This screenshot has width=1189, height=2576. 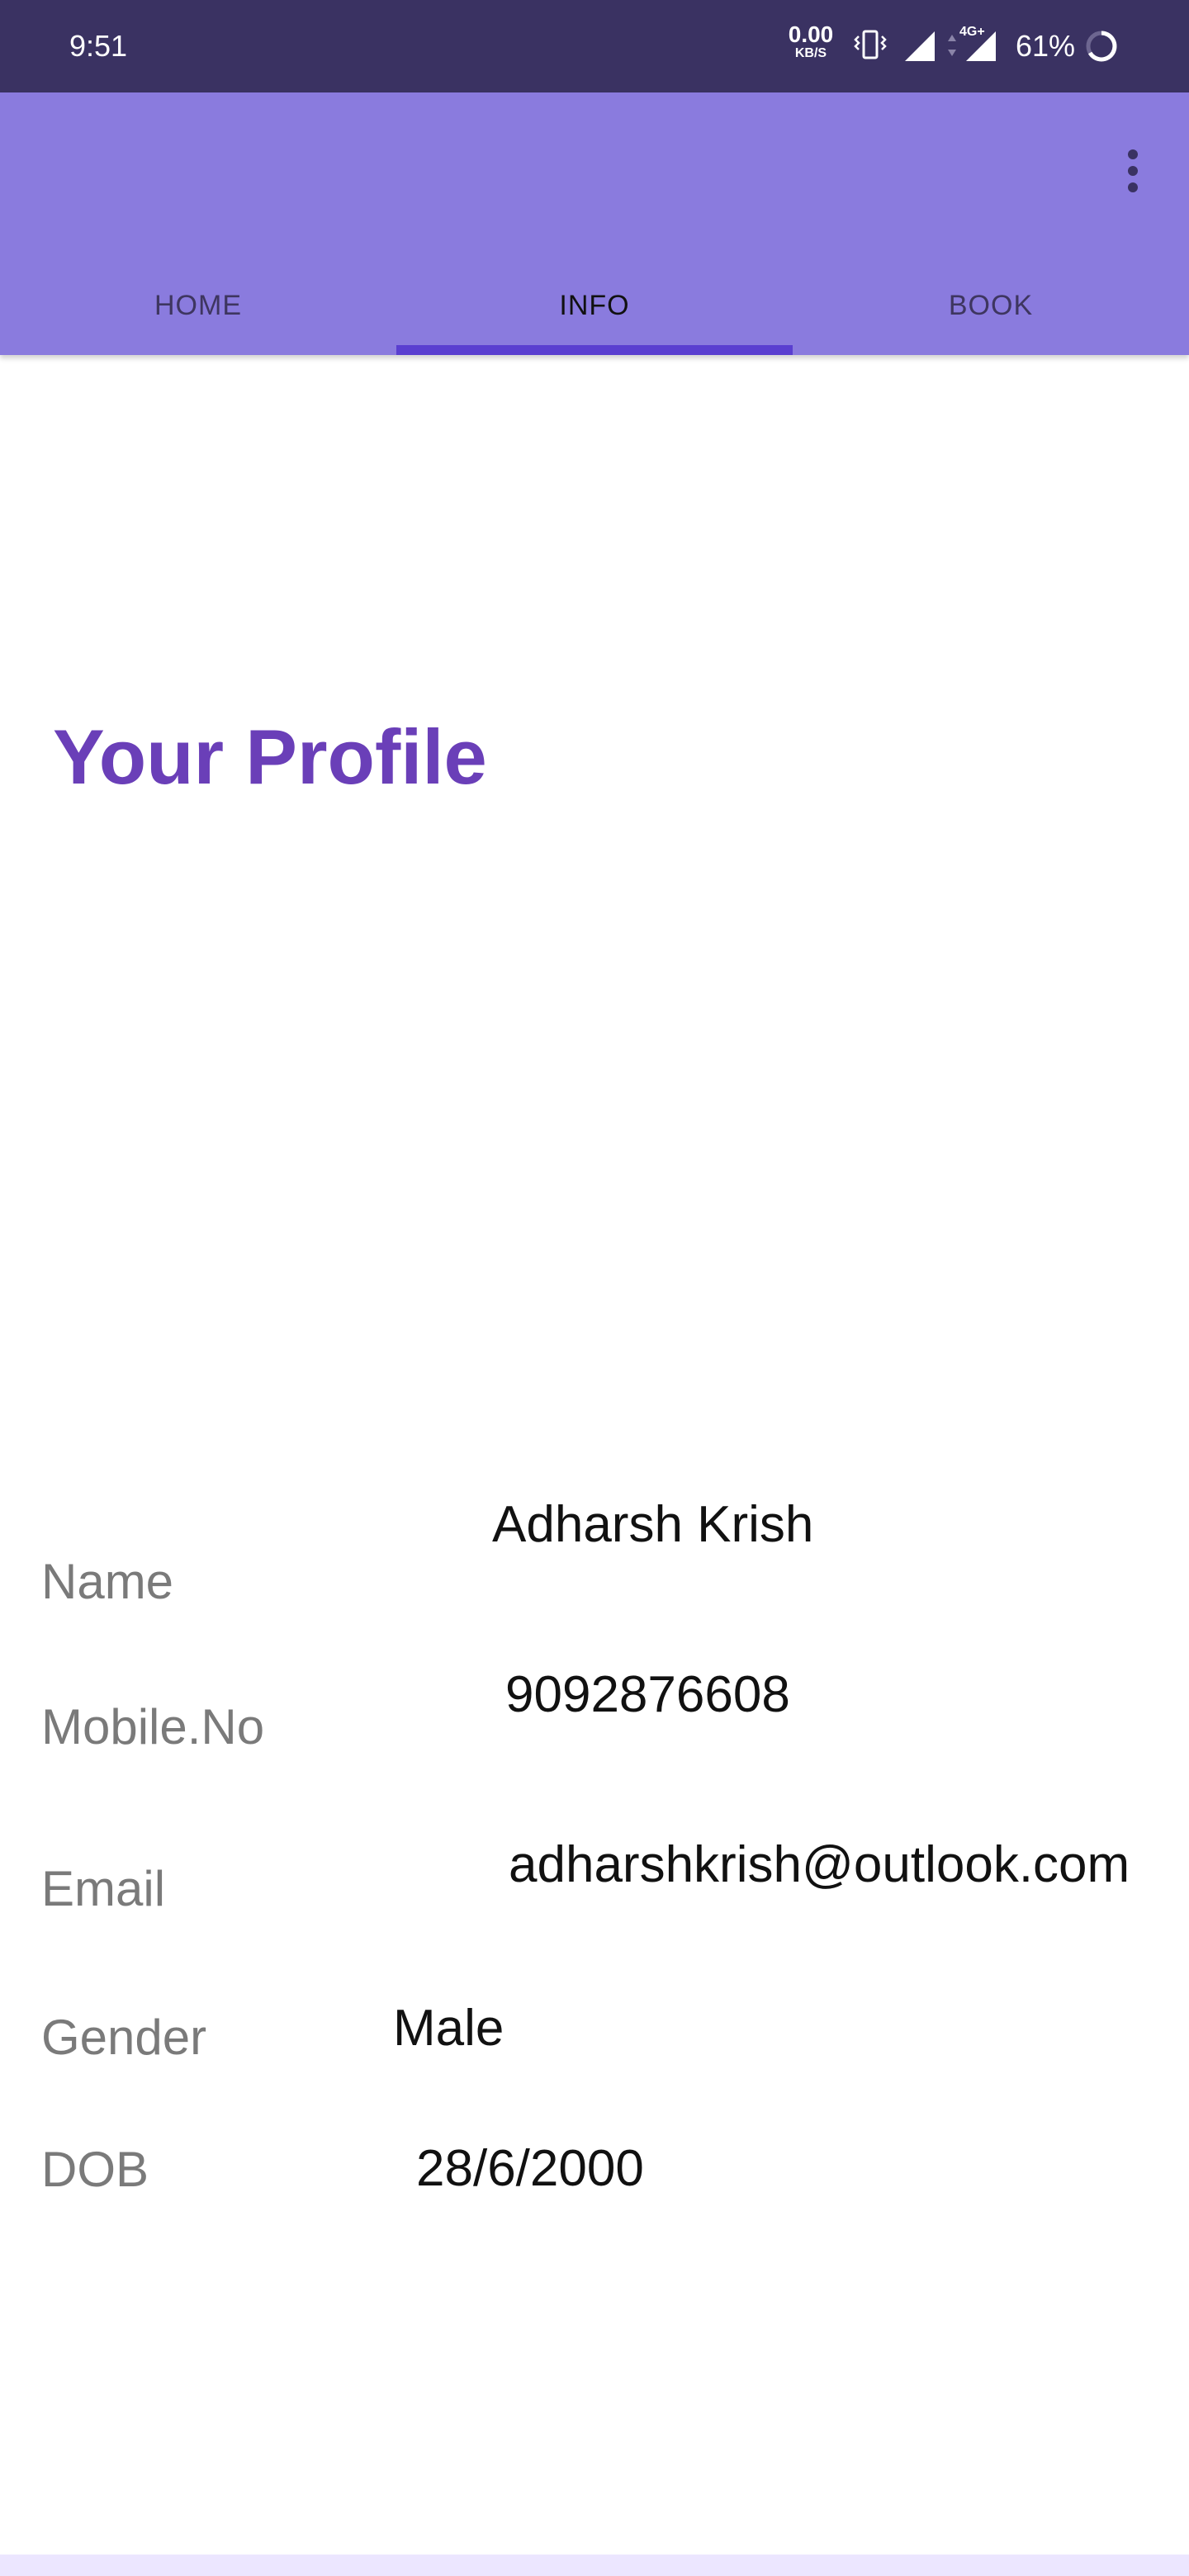 I want to click on name-value: Adharsh Krish, so click(x=653, y=1524).